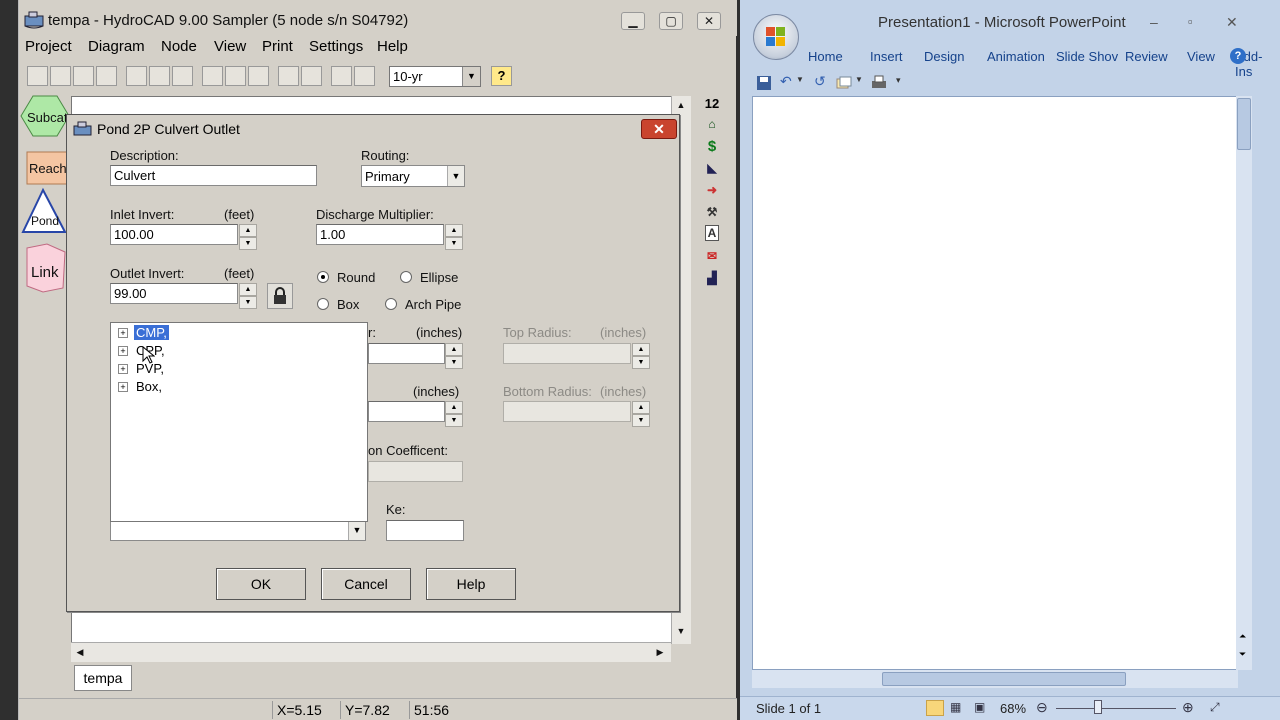 The image size is (1280, 720). Describe the element at coordinates (1146, 56) in the screenshot. I see `tab-review: Review` at that location.